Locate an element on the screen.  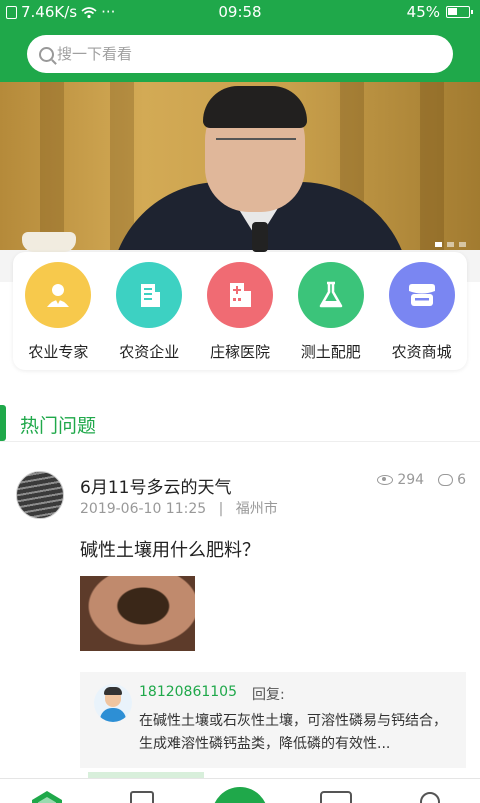
status-right: 45% is located at coordinates (439, 12).